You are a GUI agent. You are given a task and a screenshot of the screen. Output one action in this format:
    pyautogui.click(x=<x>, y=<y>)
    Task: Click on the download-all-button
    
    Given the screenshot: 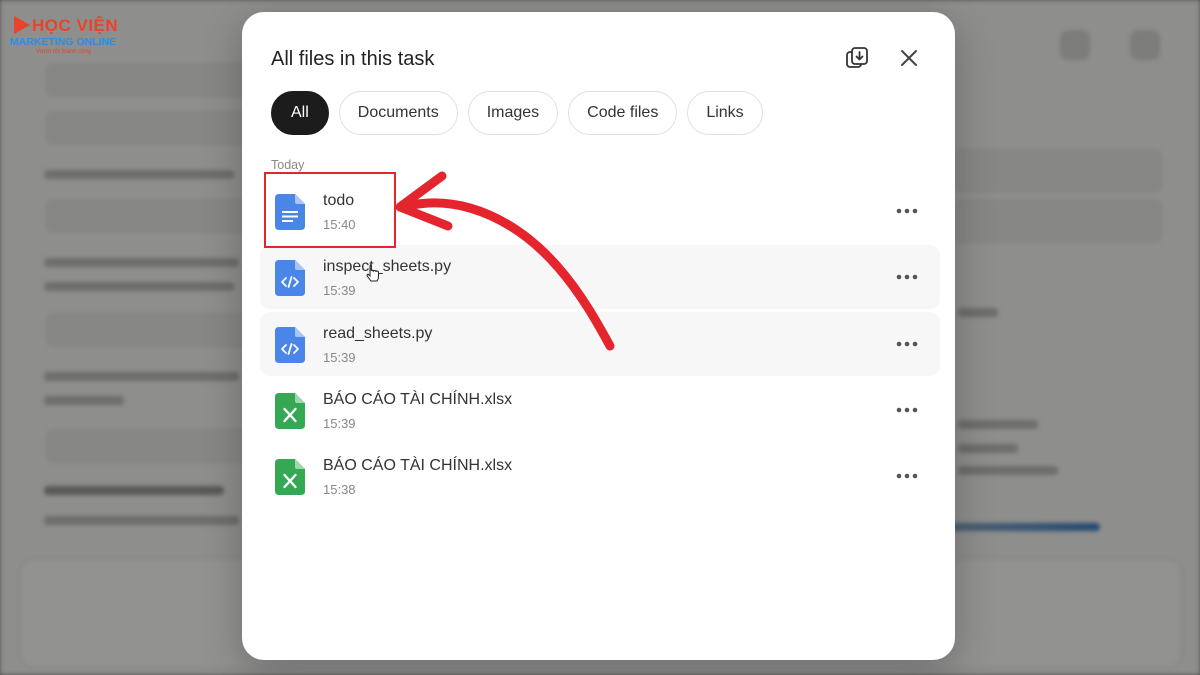 What is the action you would take?
    pyautogui.click(x=857, y=58)
    